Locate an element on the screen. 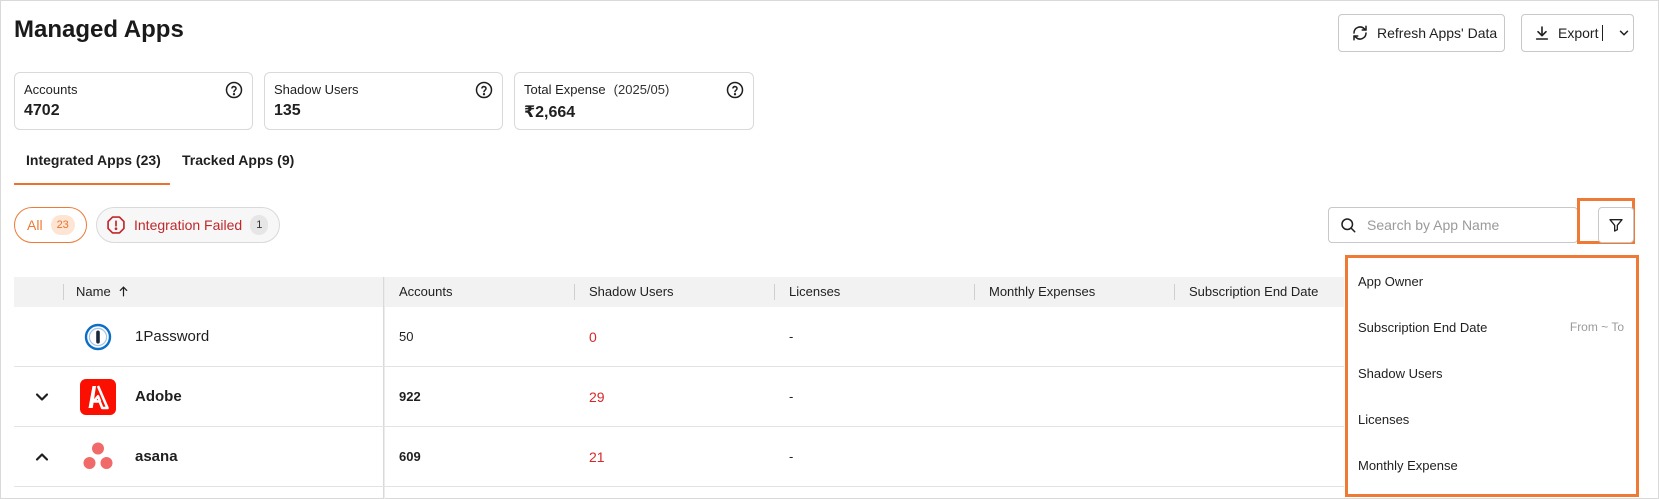 Image resolution: width=1659 pixels, height=499 pixels. filter-chip-label: Integration Failed is located at coordinates (188, 225).